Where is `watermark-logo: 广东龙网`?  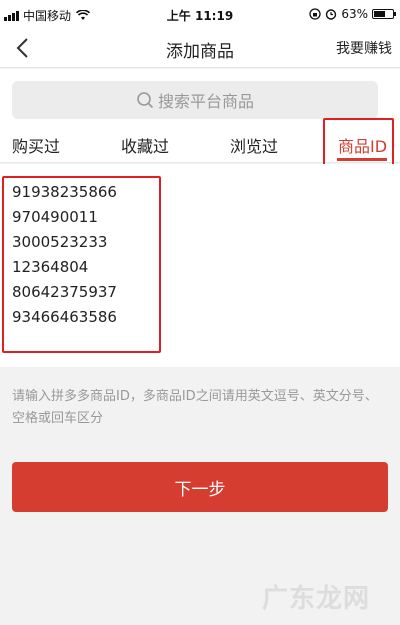
watermark-logo: 广东龙网 is located at coordinates (316, 599).